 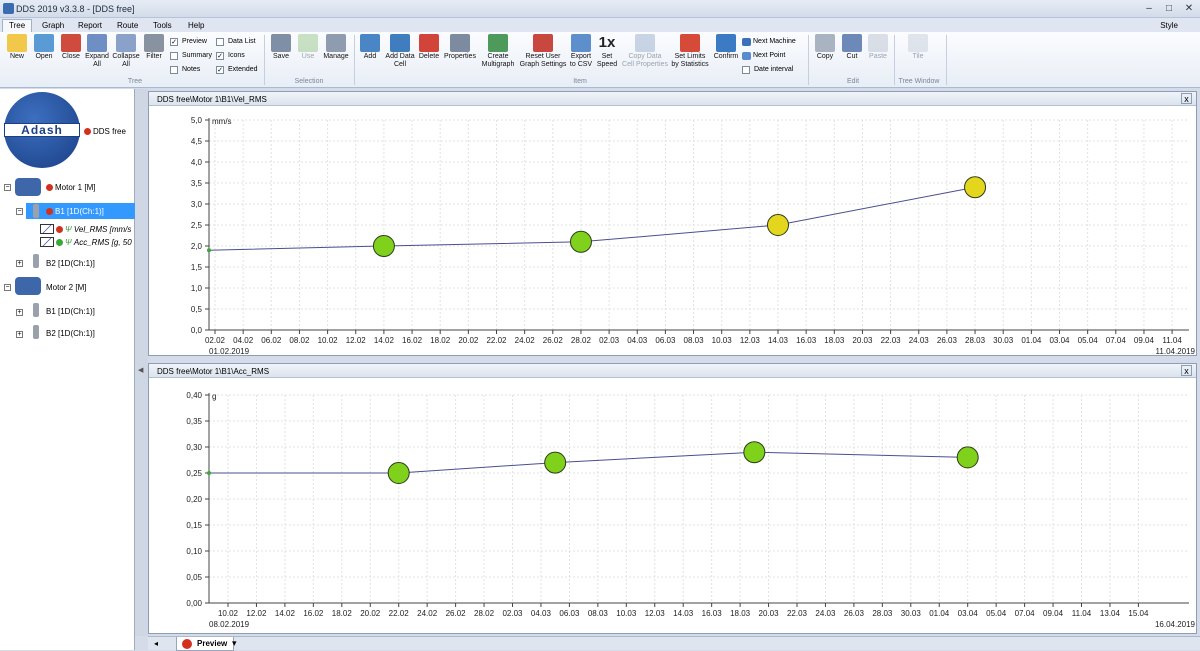 I want to click on statistics-icon, so click(x=690, y=43).